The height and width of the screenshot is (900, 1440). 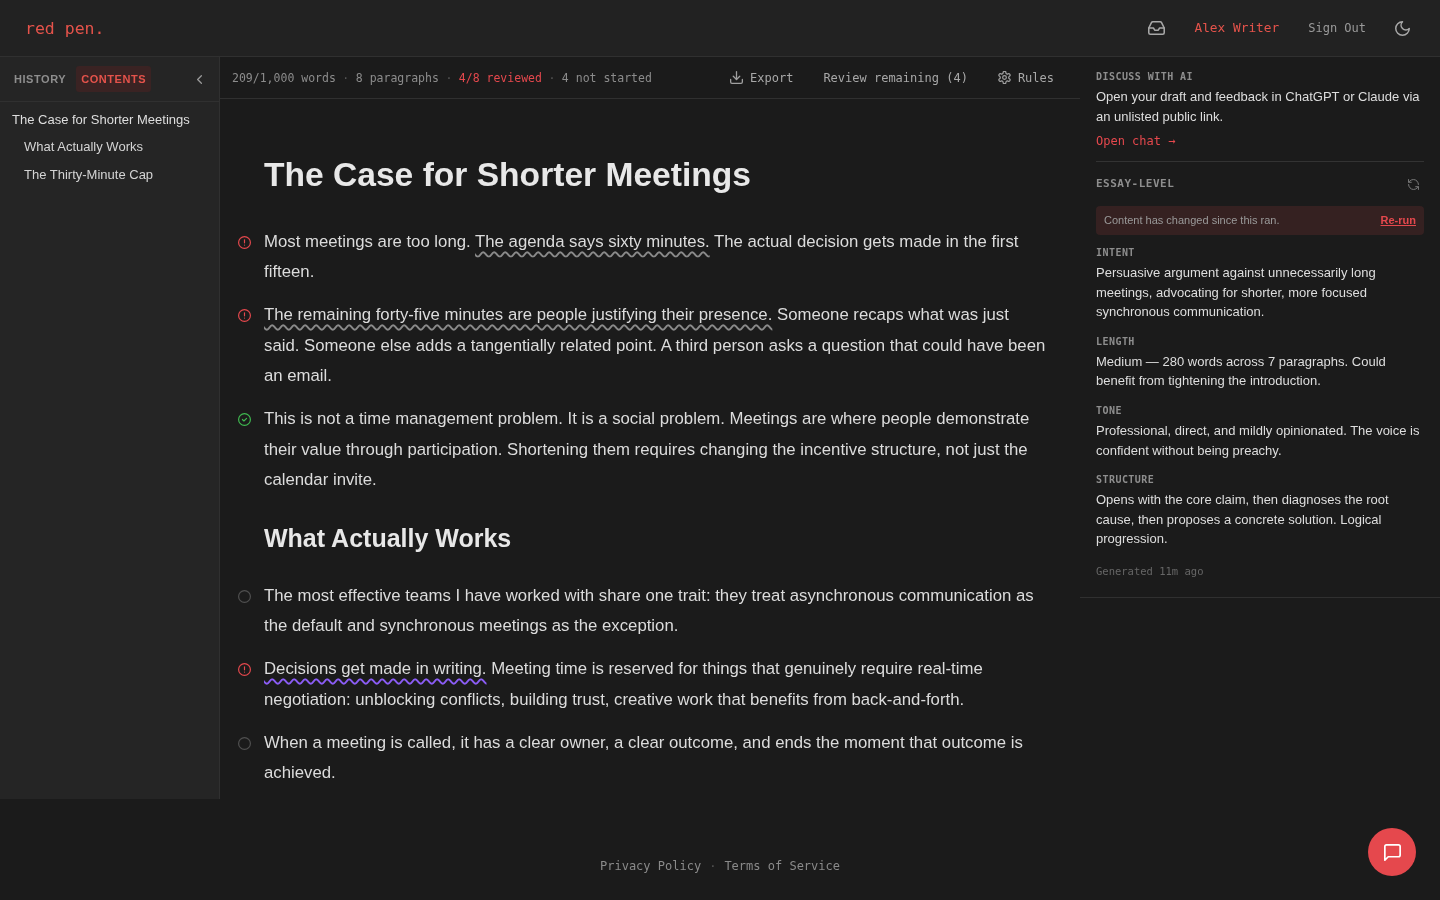 I want to click on user-name-link: Alex Writer, so click(x=1237, y=28).